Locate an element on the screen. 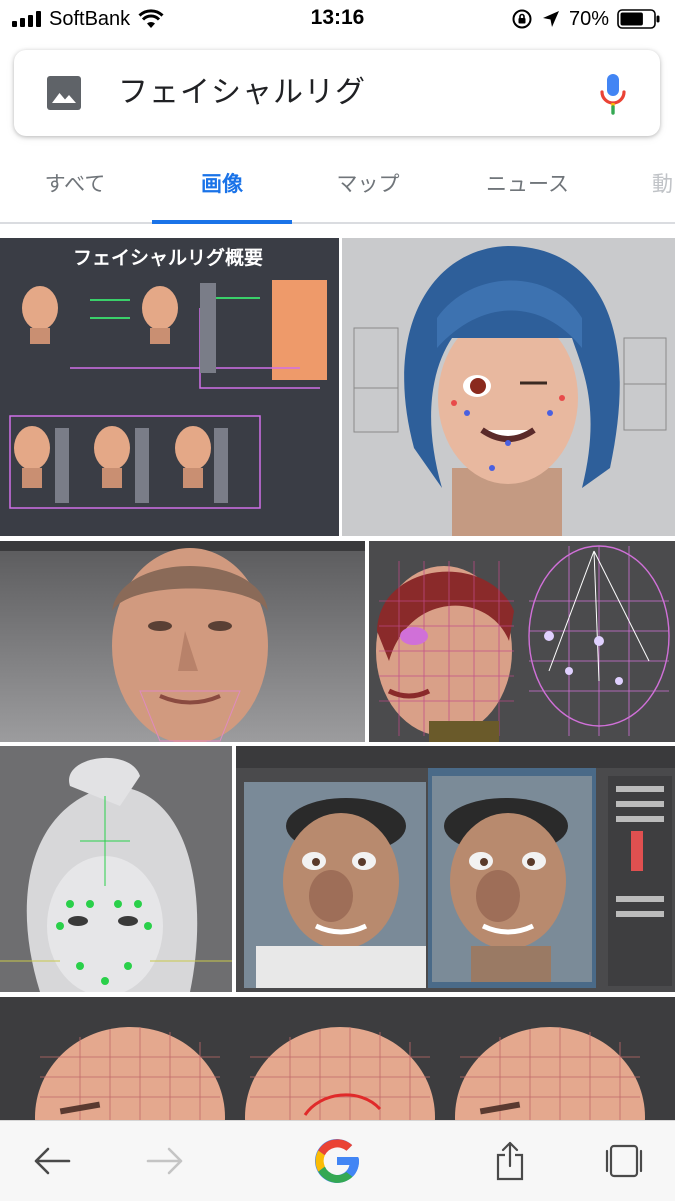 The image size is (675, 1201). orientation-lock-icon is located at coordinates (522, 19).